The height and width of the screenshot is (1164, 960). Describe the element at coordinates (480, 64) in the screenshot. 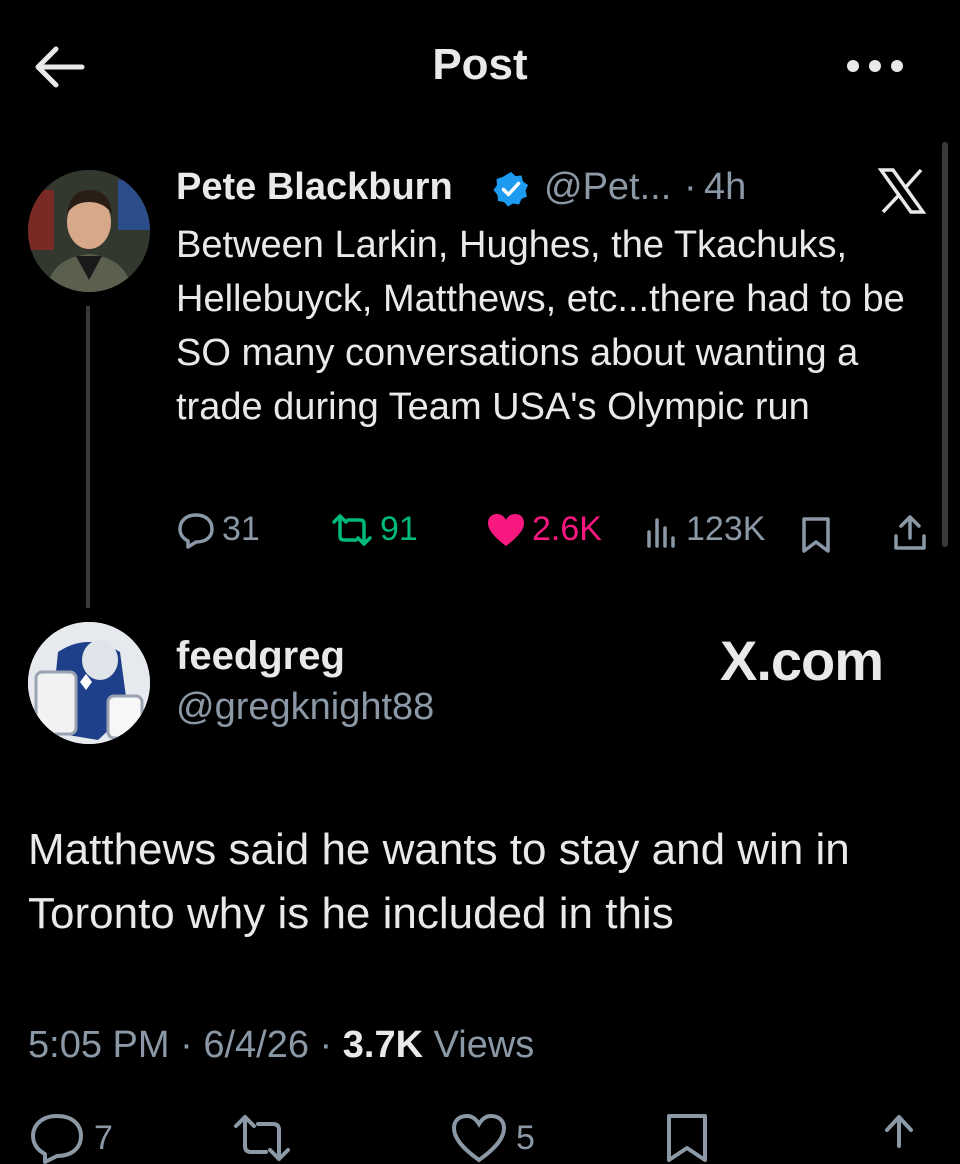

I see `page-title: Post` at that location.